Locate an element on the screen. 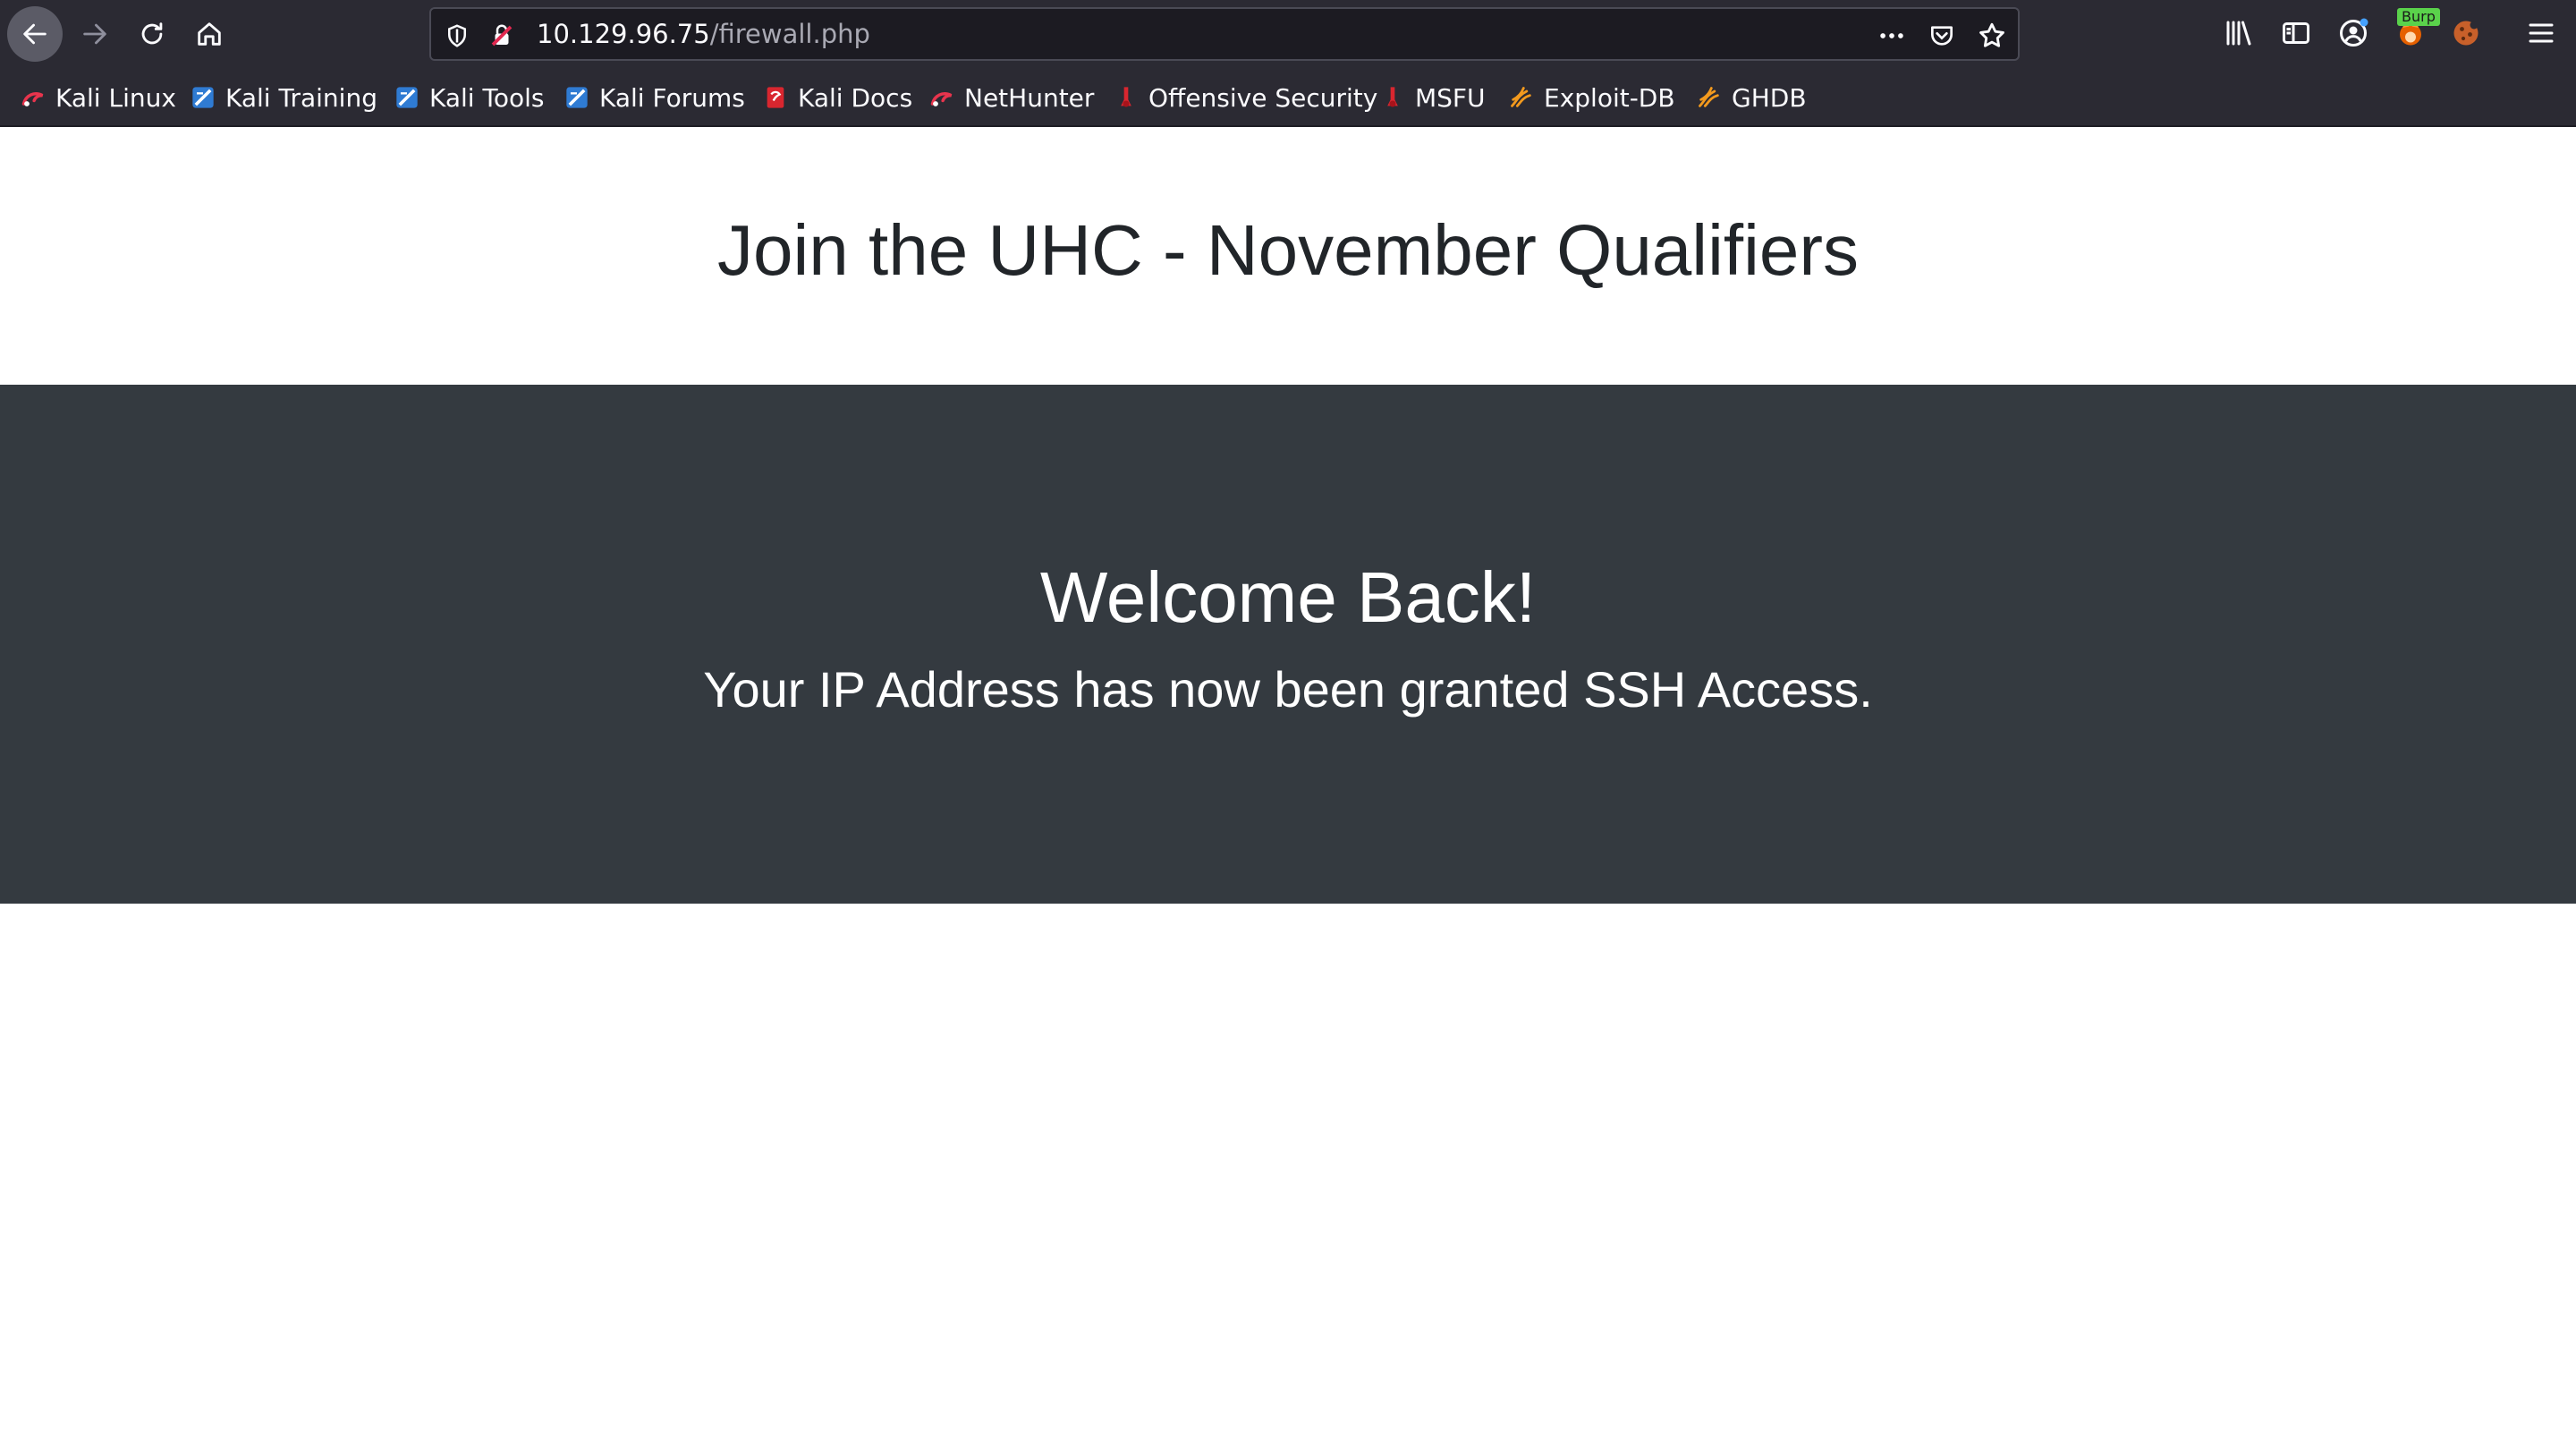  bookmark-kali-docs: Kali Docs is located at coordinates (837, 98).